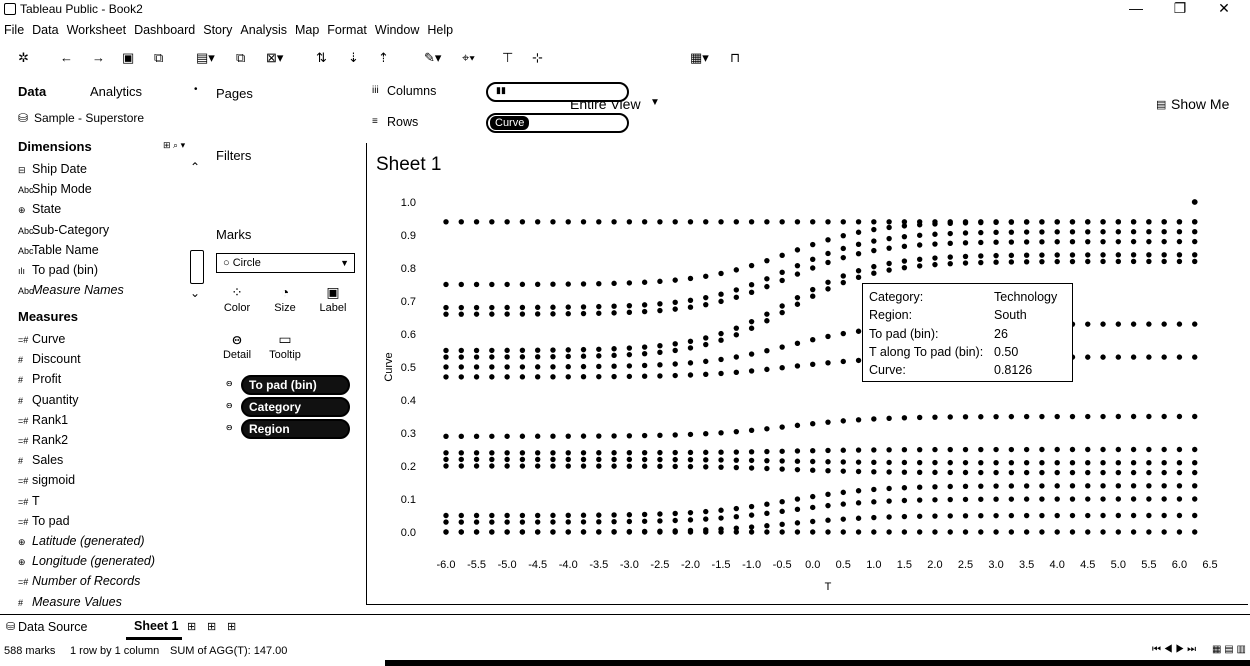 This screenshot has height=666, width=1250. Describe the element at coordinates (274, 58) in the screenshot. I see `clear-sheet-icon: ⊠▾` at that location.